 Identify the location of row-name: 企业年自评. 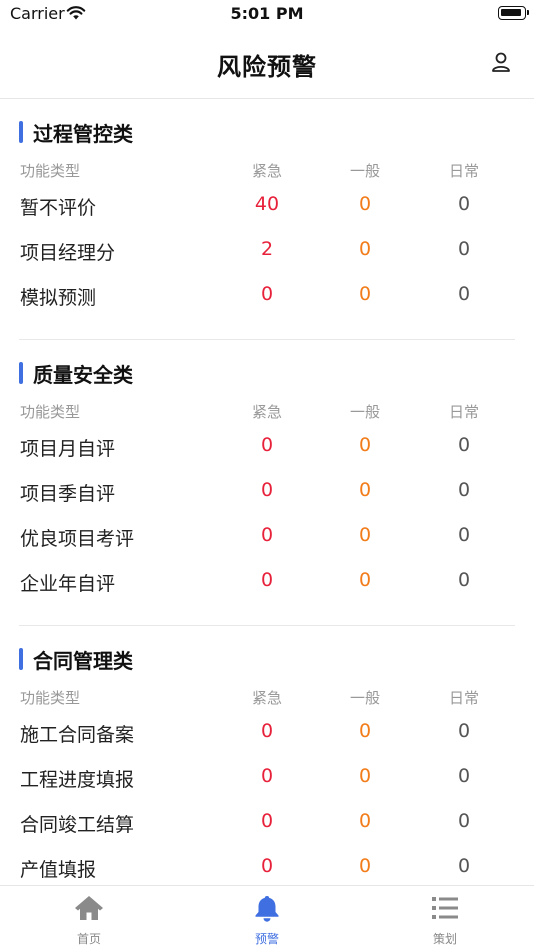
(68, 584).